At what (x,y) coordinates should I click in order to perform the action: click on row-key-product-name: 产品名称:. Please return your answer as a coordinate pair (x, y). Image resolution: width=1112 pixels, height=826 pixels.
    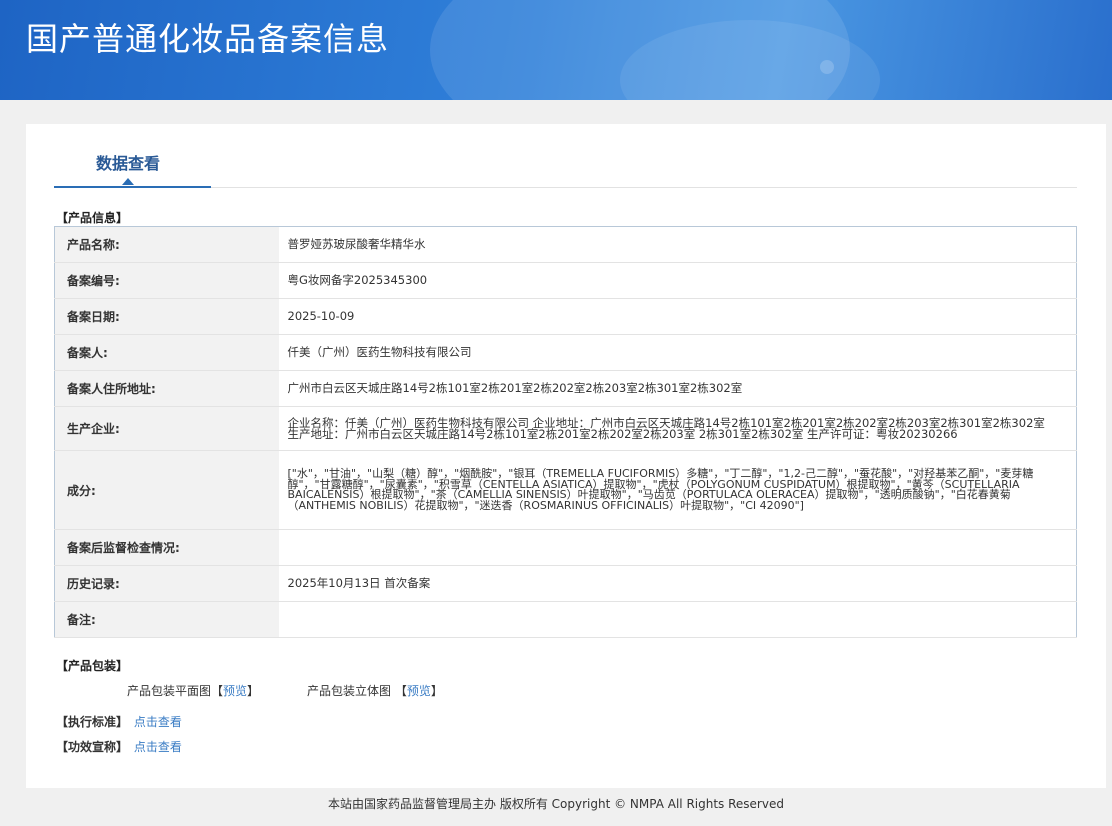
    Looking at the image, I should click on (166, 244).